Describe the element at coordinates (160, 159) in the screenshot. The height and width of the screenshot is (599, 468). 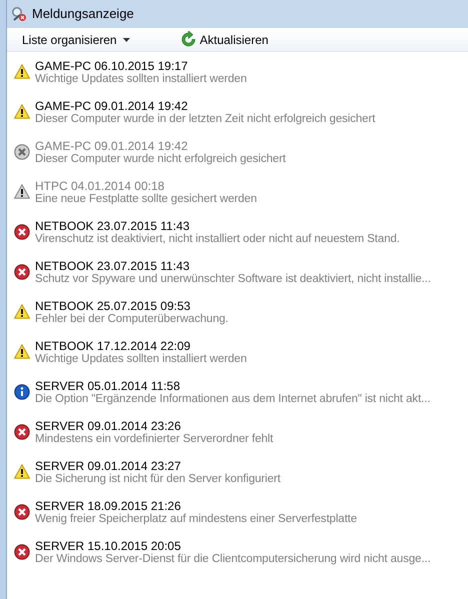
I see `alert-description: Dieser Computer wurde nicht erfolgreich gesichert` at that location.